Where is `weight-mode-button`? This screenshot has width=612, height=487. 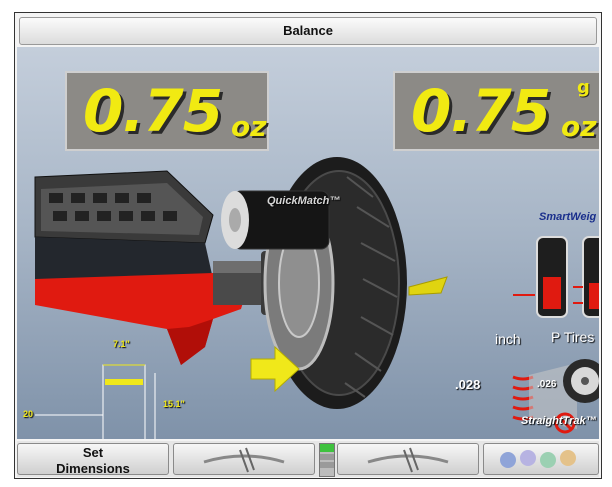 weight-mode-button is located at coordinates (541, 459).